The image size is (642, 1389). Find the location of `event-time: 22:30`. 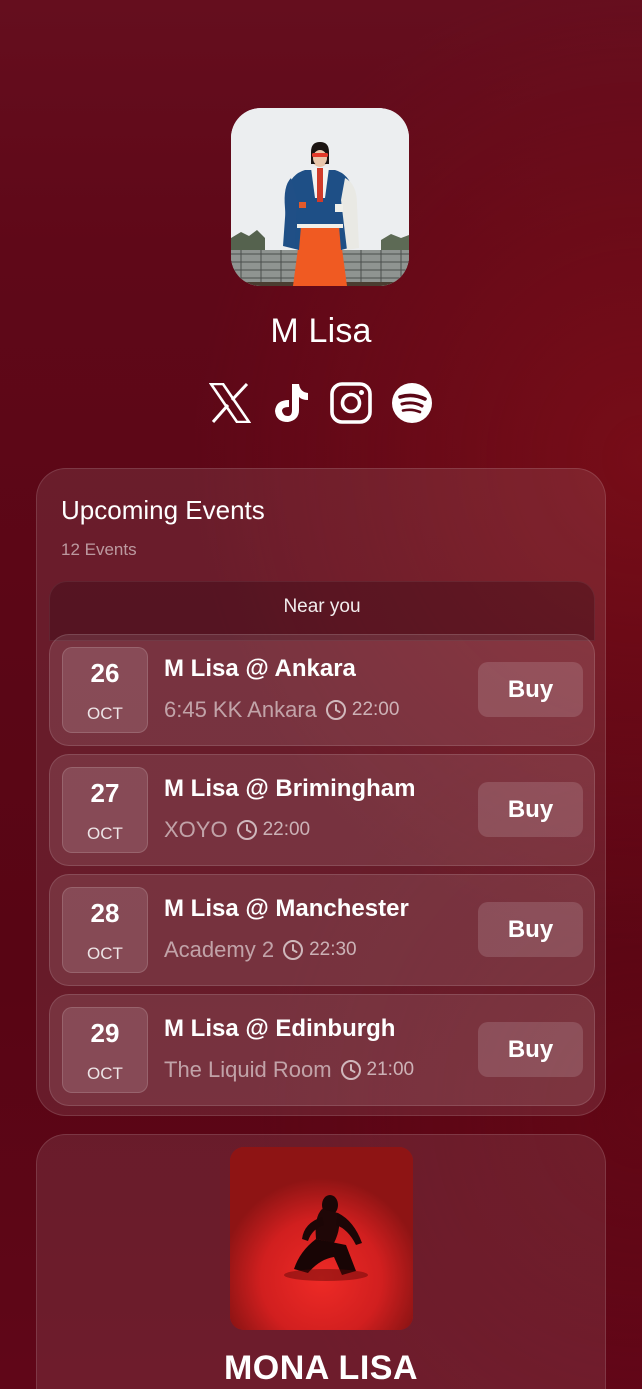

event-time: 22:30 is located at coordinates (333, 949).